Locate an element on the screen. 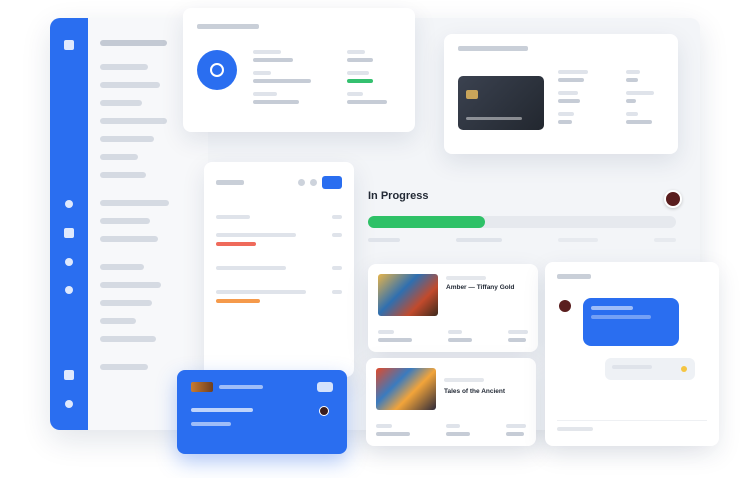  chat-reply-bubble is located at coordinates (650, 369).